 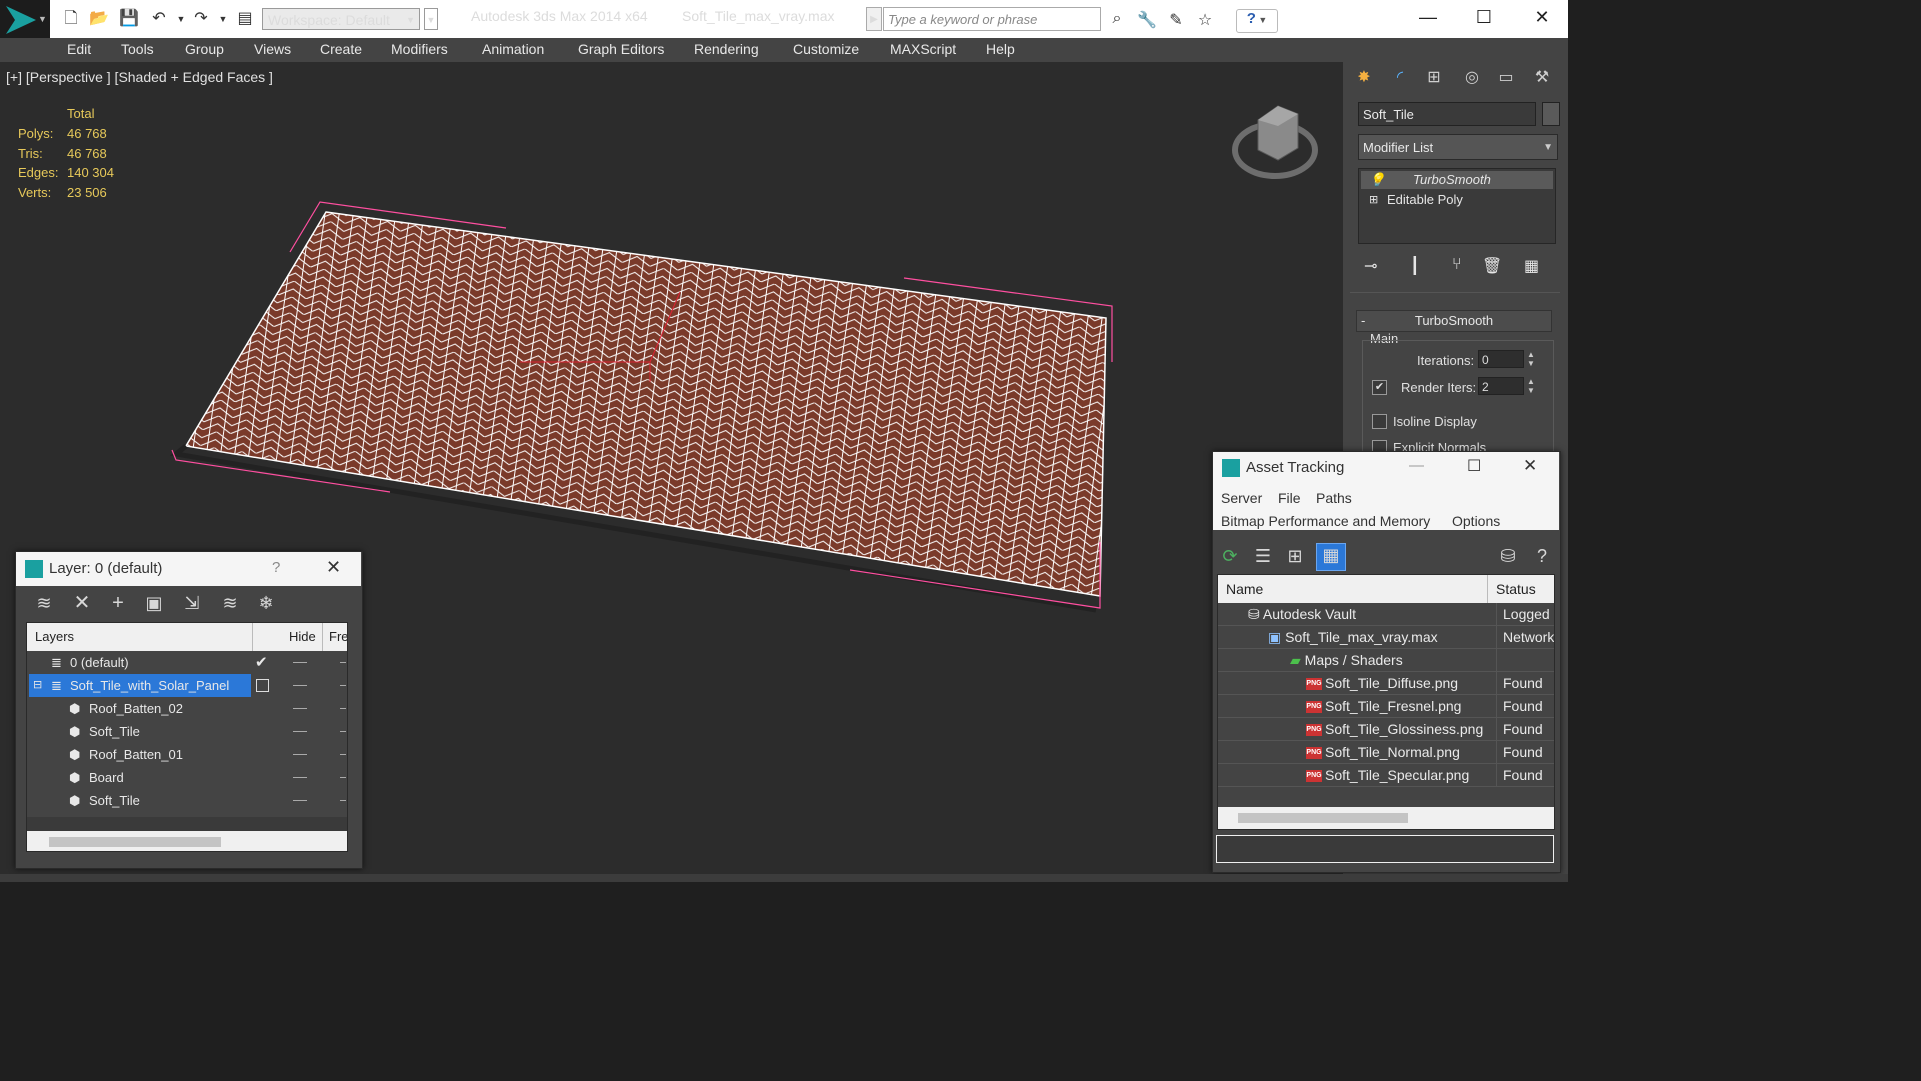 What do you see at coordinates (192, 603) in the screenshot?
I see `highlight-selected-icon: ⇲` at bounding box center [192, 603].